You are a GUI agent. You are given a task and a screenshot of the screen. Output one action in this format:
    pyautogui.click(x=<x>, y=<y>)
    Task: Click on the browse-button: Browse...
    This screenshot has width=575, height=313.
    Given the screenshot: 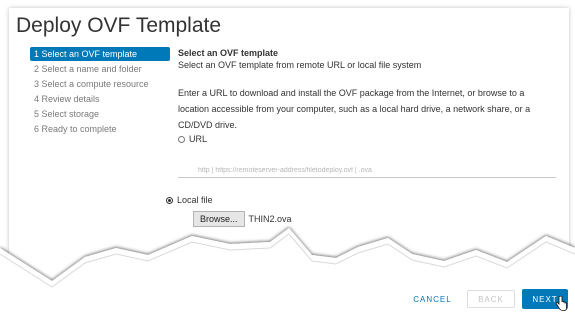 What is the action you would take?
    pyautogui.click(x=219, y=219)
    